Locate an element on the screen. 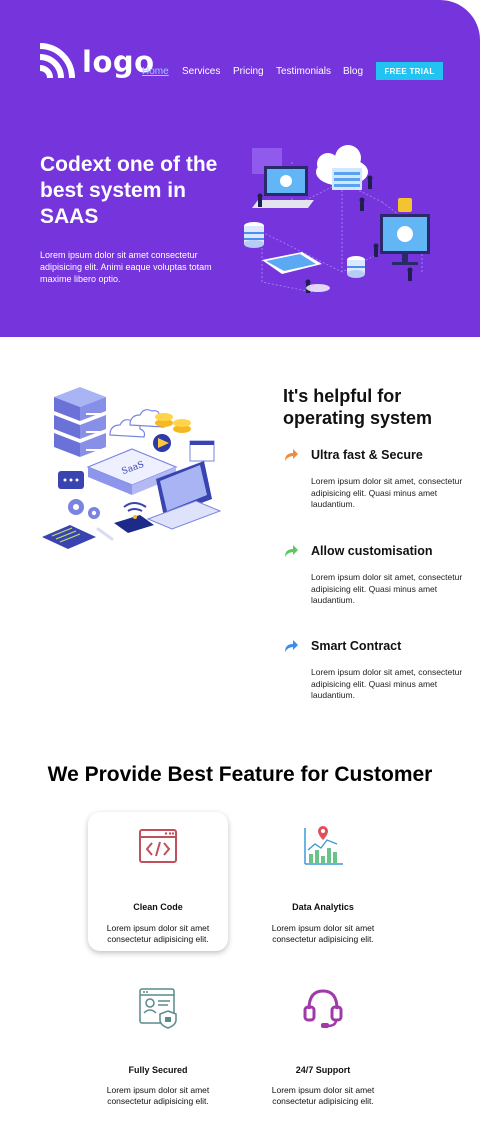 The image size is (480, 1138). card-title: Data Analytics is located at coordinates (323, 907).